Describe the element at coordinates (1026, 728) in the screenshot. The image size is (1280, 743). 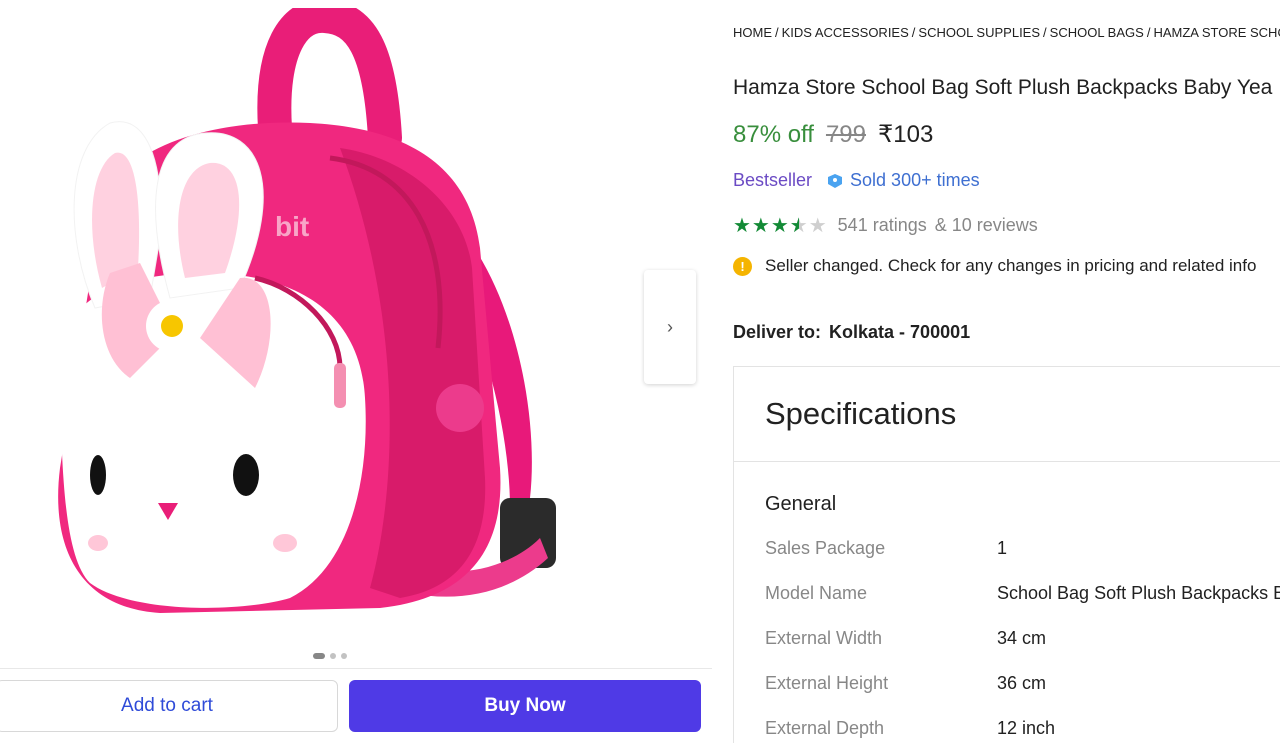
I see `spec-value: 12 inch` at that location.